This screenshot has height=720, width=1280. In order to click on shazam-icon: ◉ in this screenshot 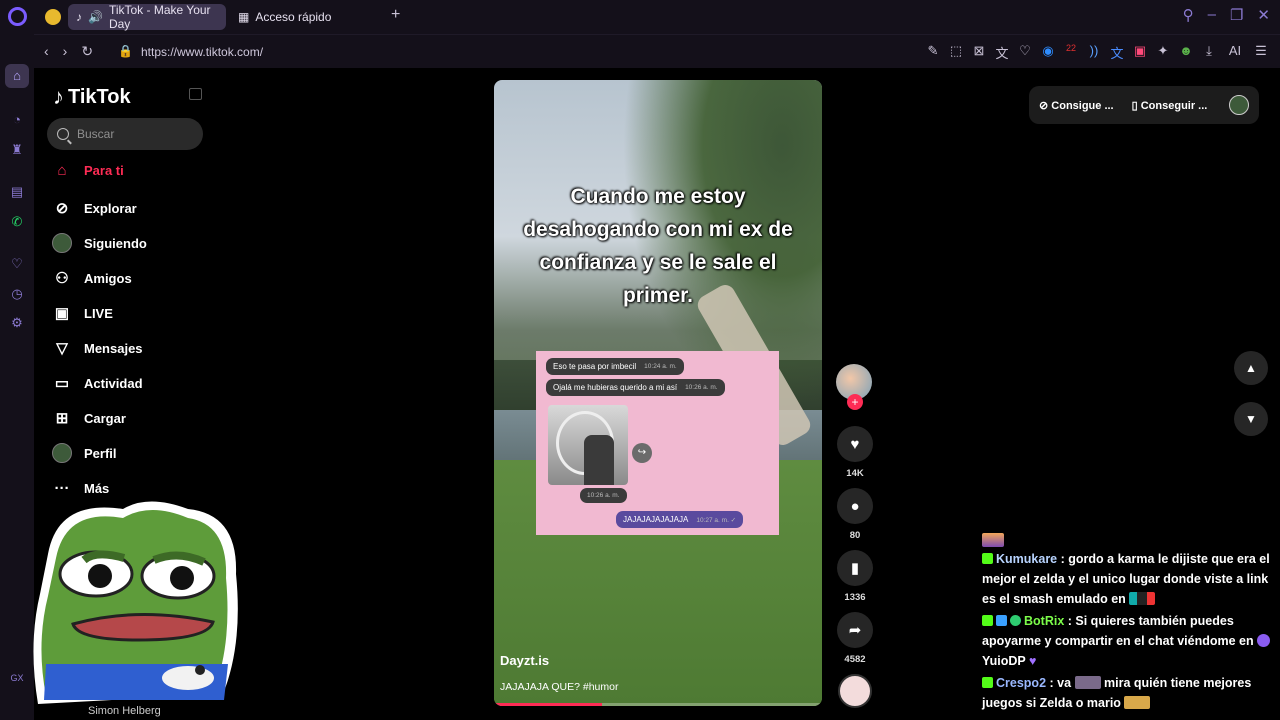, I will do `click(1048, 52)`.